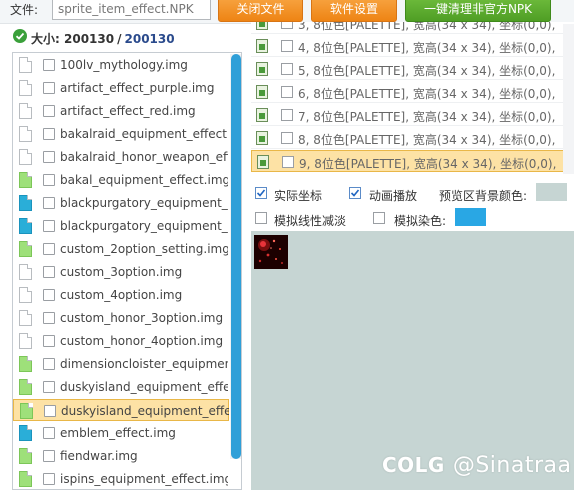  I want to click on sprite-effect-image, so click(271, 252).